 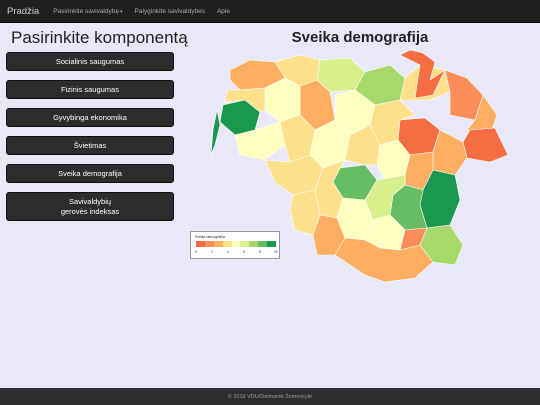 What do you see at coordinates (90, 61) in the screenshot?
I see `social-security-button: Socialinis saugumas` at bounding box center [90, 61].